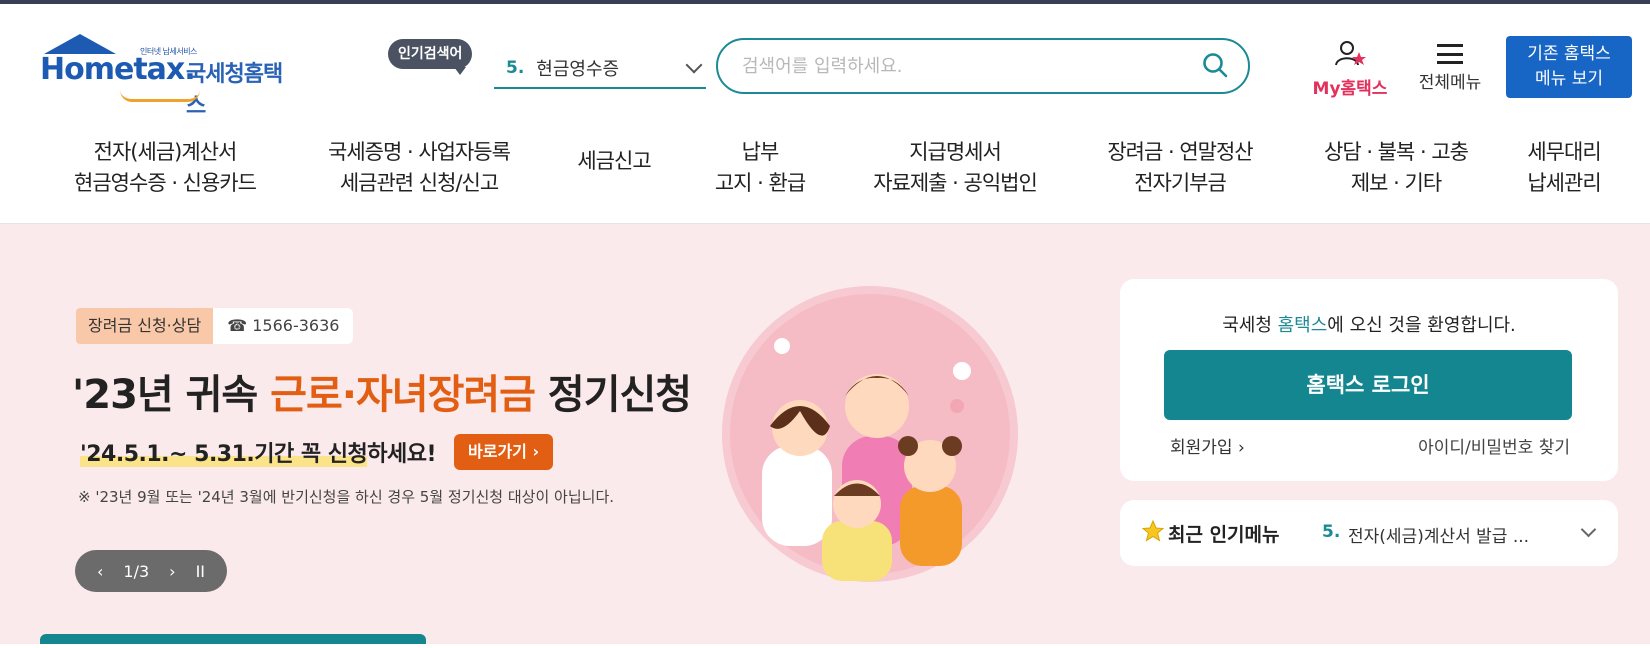 This screenshot has height=648, width=1650. Describe the element at coordinates (613, 395) in the screenshot. I see `banner-title-post: 정기신청` at that location.